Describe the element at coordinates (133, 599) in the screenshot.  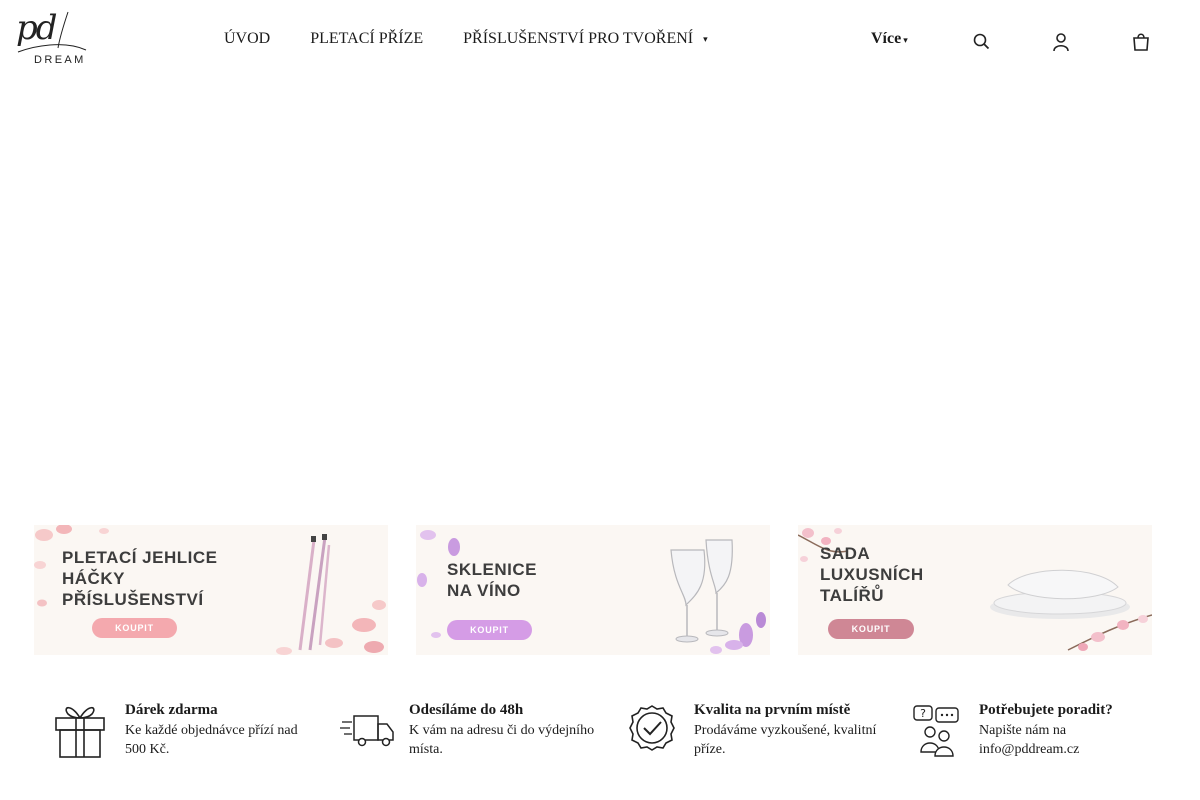
I see `banner-title-line: PŘÍSLUŠENSTVÍ` at that location.